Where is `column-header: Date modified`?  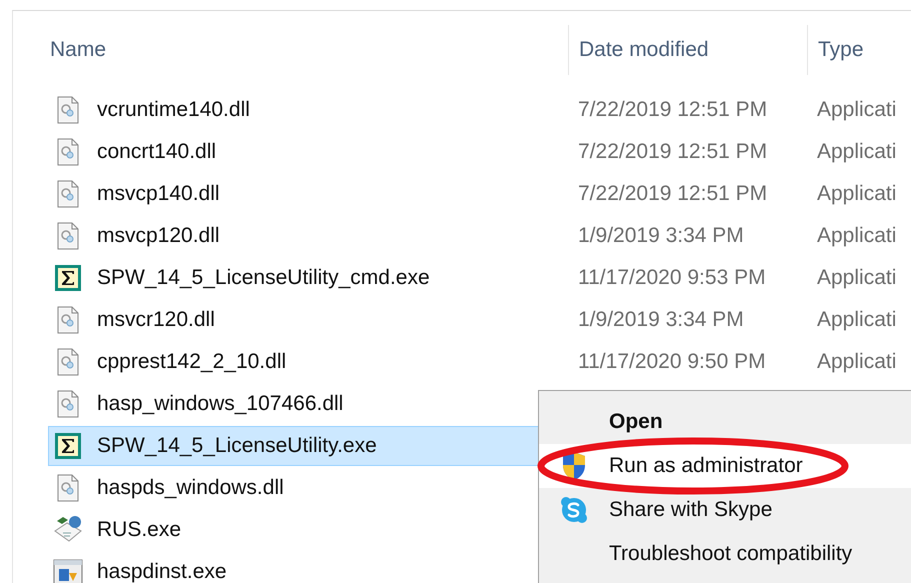
column-header: Date modified is located at coordinates (644, 50).